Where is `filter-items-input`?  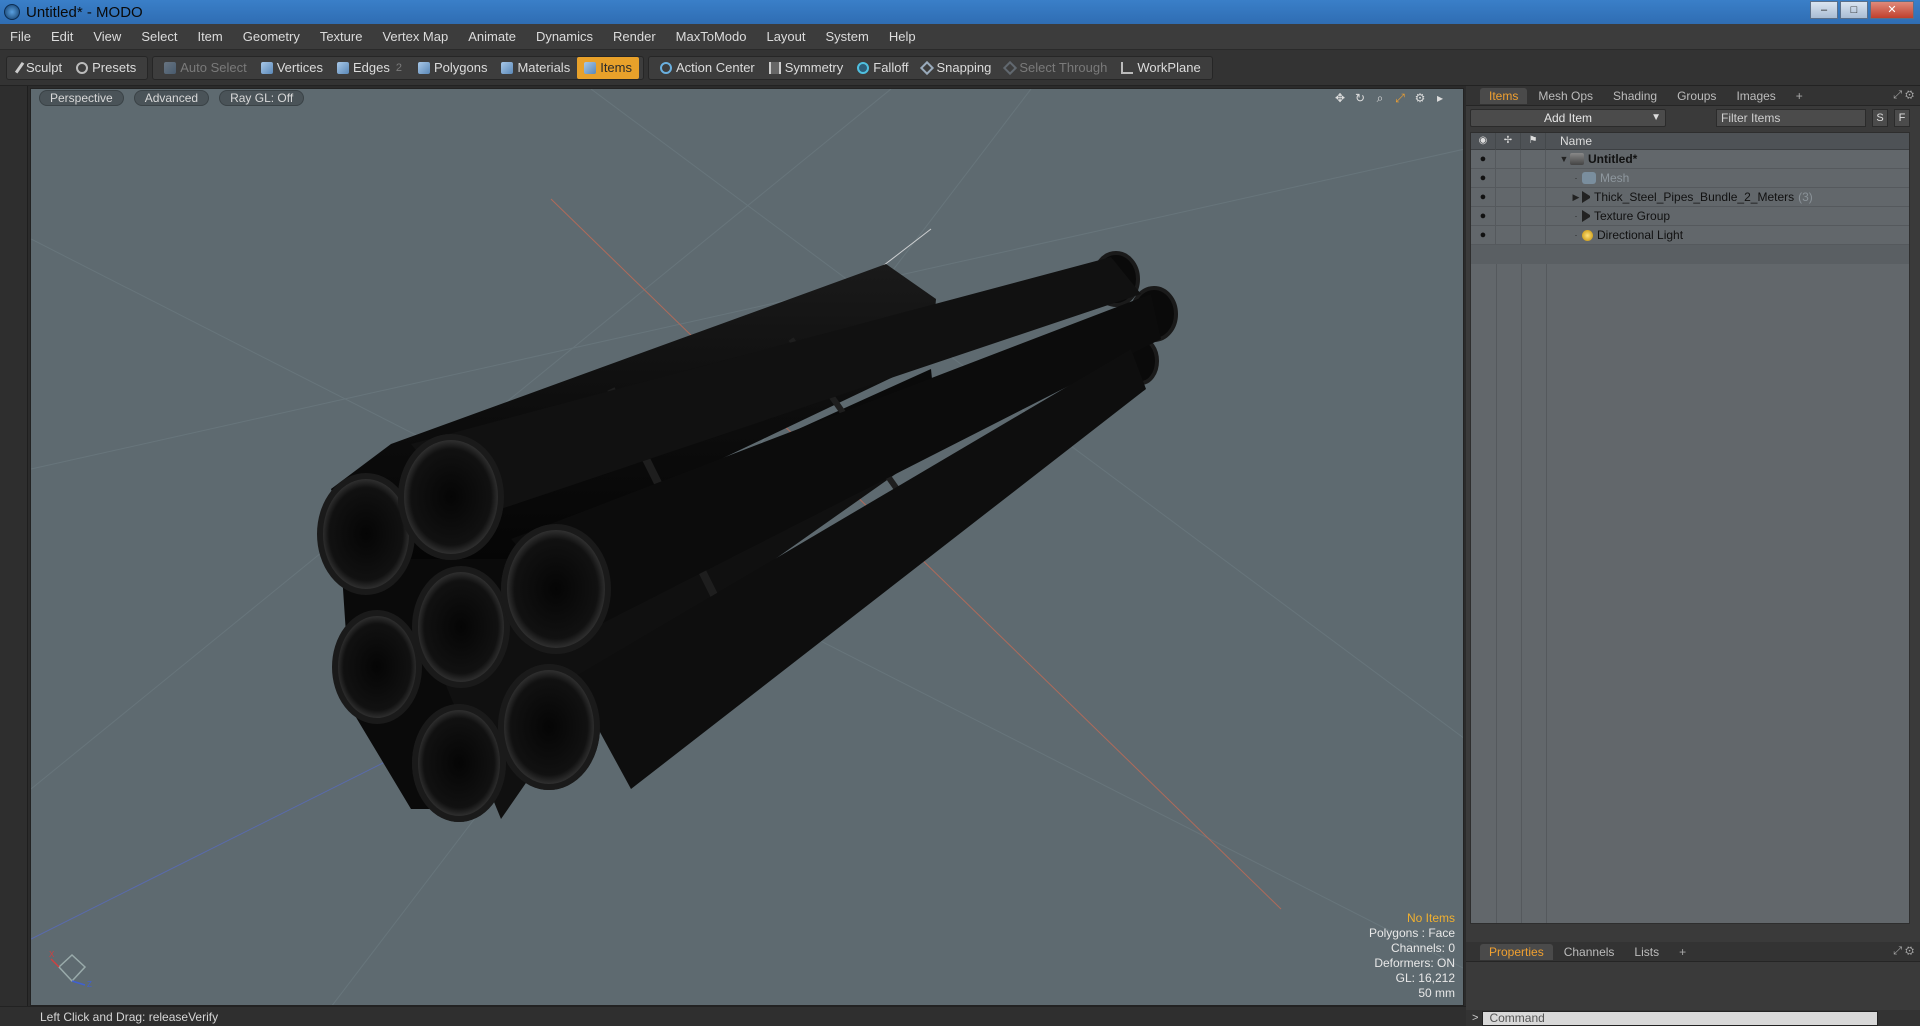
filter-items-input is located at coordinates (1791, 118).